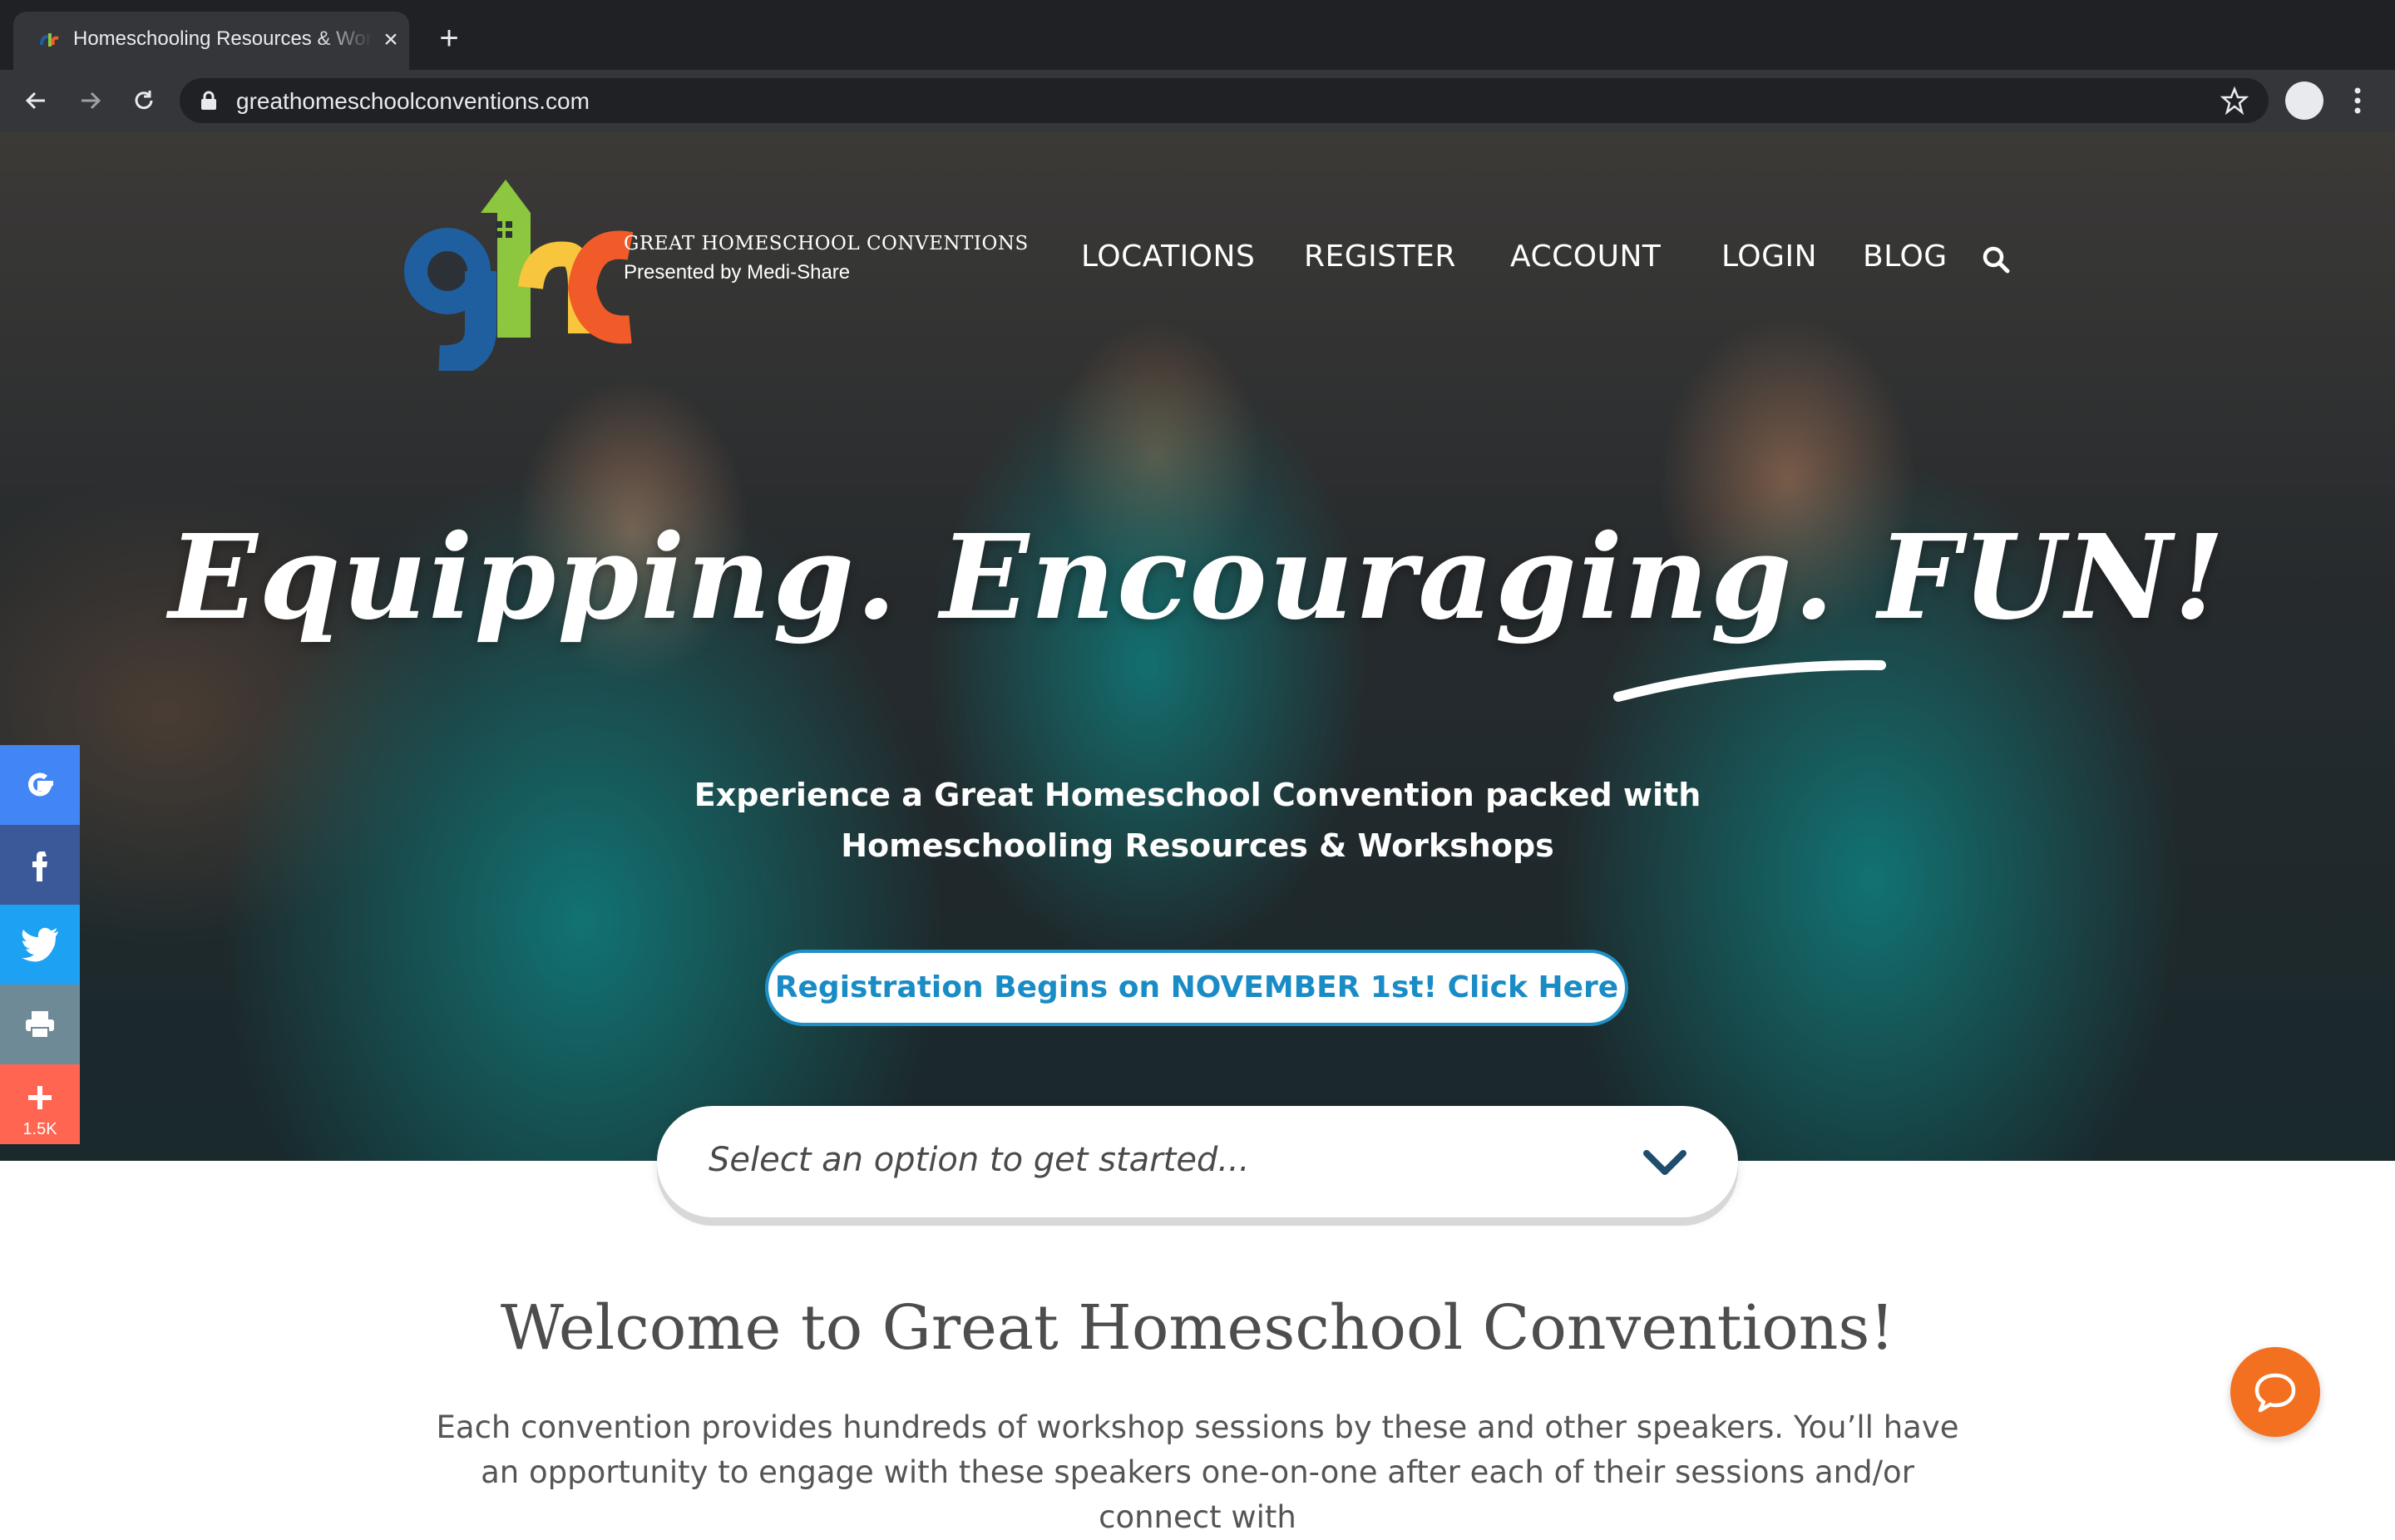 Image resolution: width=2395 pixels, height=1540 pixels. Describe the element at coordinates (40, 1098) in the screenshot. I see `plus-icon` at that location.